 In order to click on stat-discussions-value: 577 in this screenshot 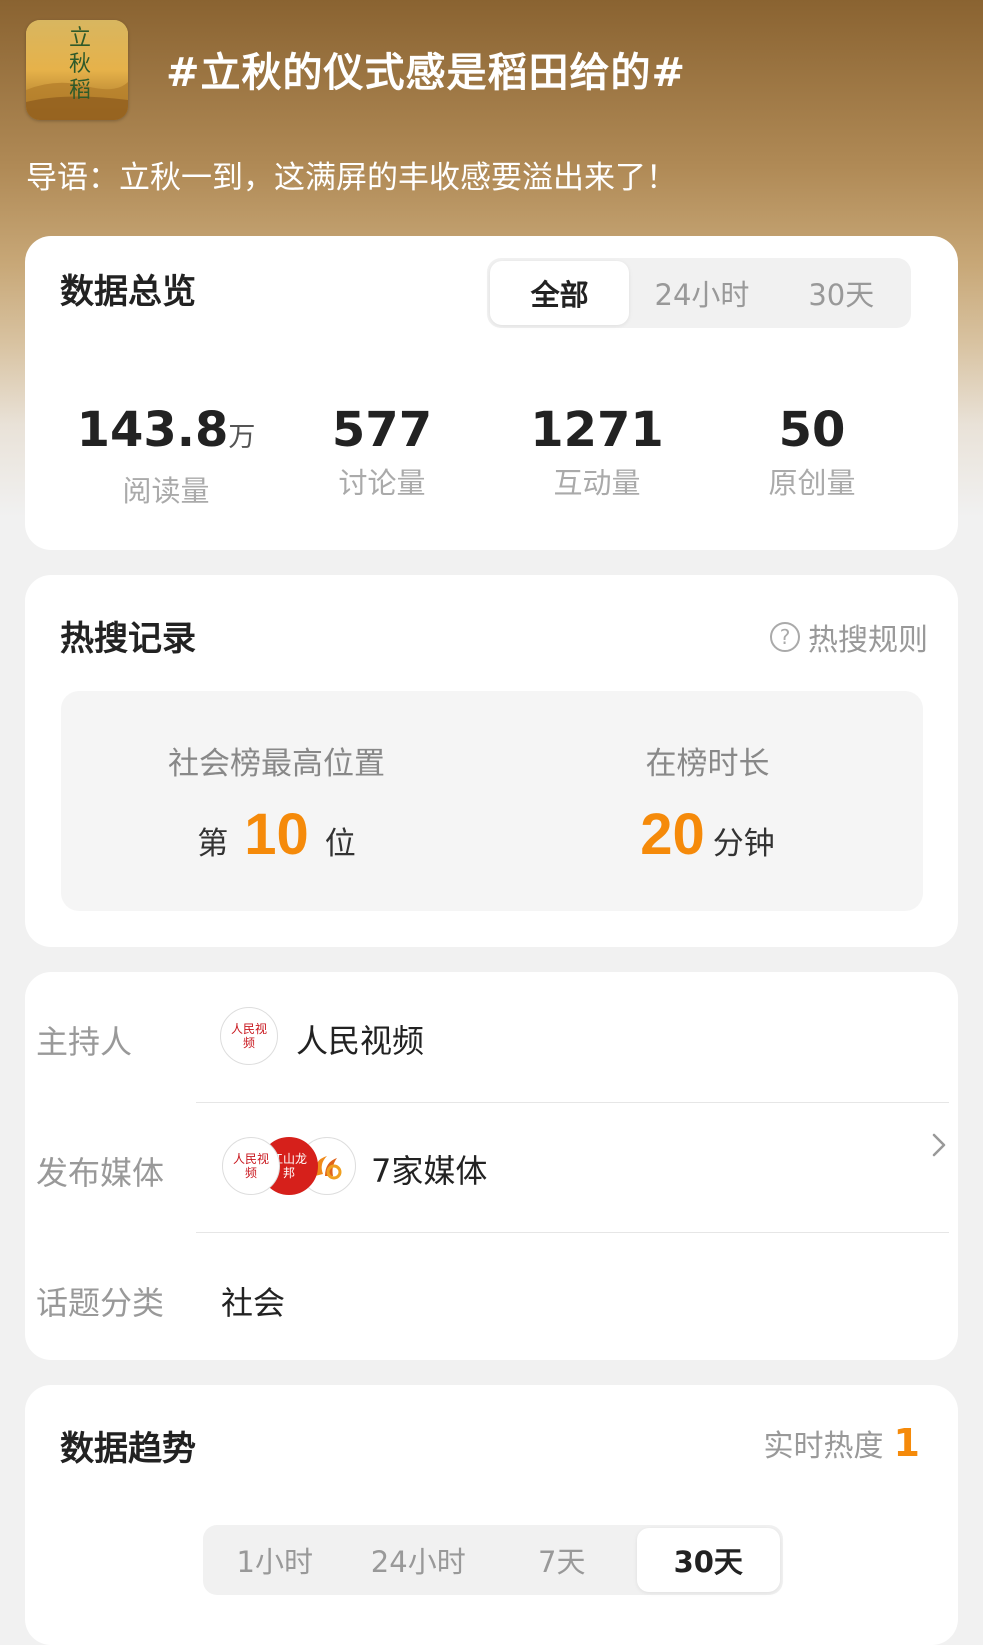, I will do `click(382, 430)`.